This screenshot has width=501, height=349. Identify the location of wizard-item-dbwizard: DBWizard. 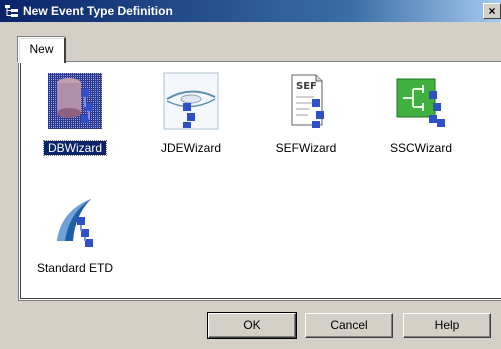
(75, 121).